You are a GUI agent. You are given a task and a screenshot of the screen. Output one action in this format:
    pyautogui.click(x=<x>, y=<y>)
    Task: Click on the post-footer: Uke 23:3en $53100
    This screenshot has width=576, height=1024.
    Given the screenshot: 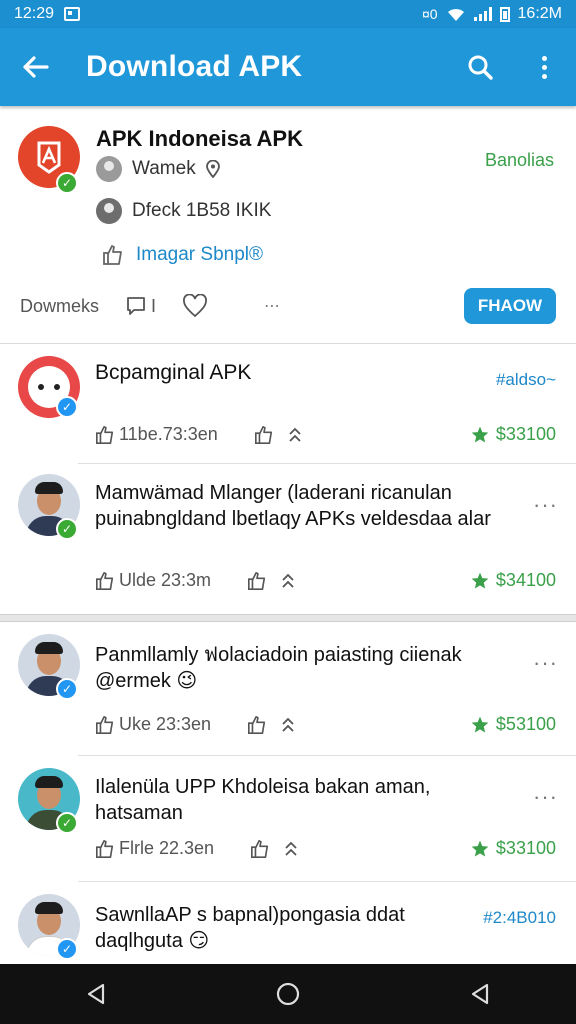 What is the action you would take?
    pyautogui.click(x=325, y=724)
    